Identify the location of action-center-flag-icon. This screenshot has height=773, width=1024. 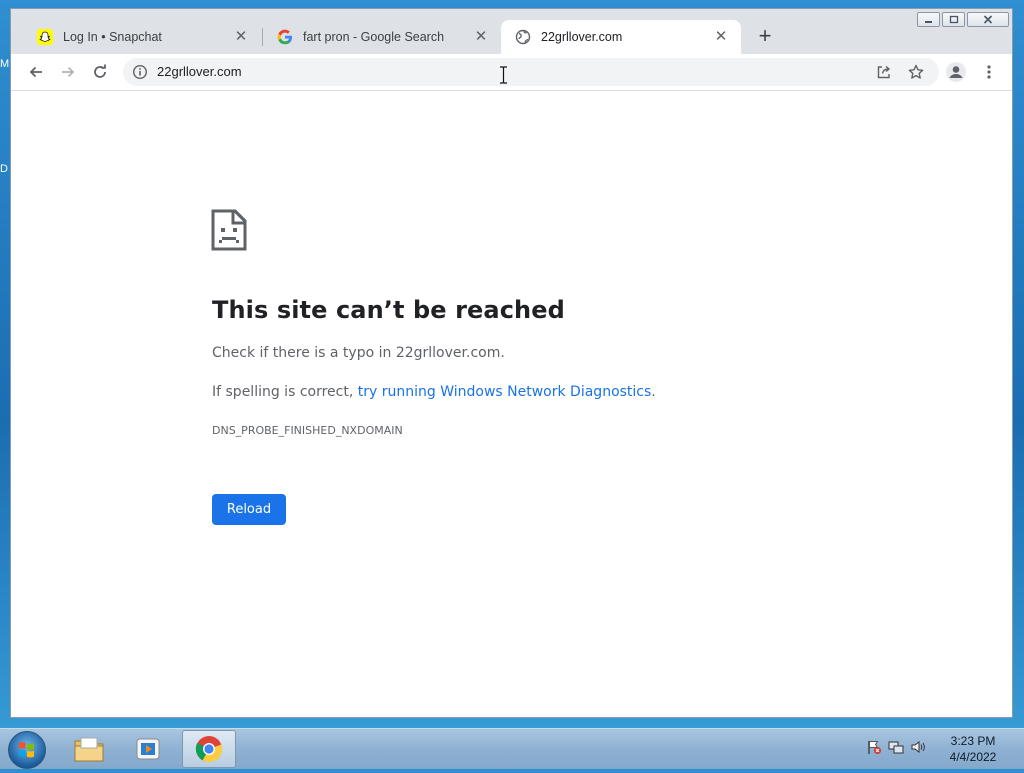
(874, 749).